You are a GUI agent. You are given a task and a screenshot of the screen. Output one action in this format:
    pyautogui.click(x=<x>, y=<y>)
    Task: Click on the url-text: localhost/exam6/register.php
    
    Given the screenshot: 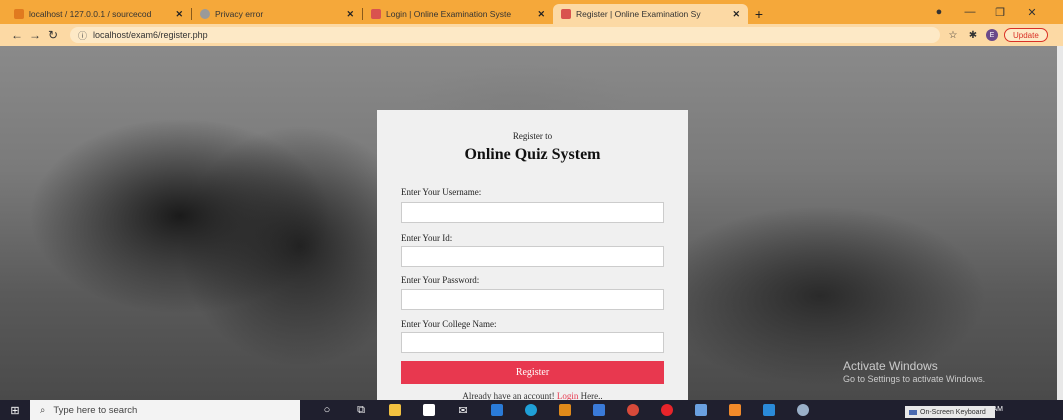 What is the action you would take?
    pyautogui.click(x=150, y=35)
    